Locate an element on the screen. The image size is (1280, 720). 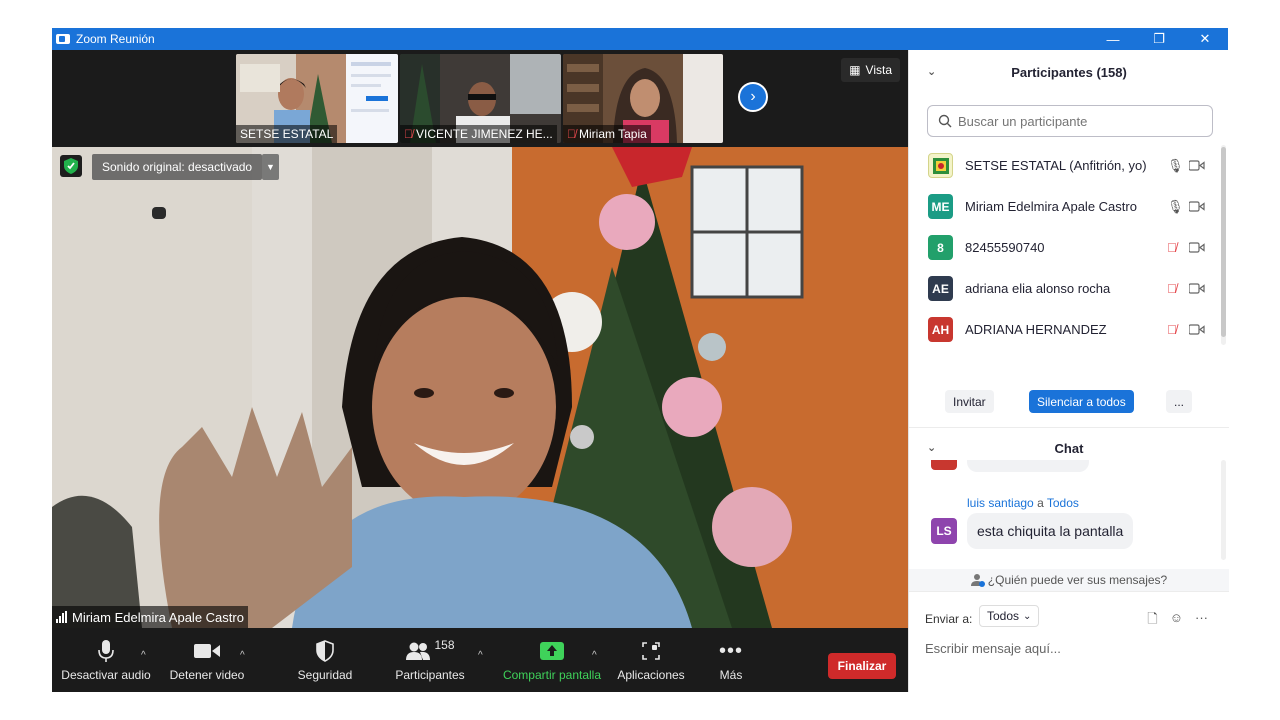
audio-options-caret: ^ is located at coordinates (143, 655).